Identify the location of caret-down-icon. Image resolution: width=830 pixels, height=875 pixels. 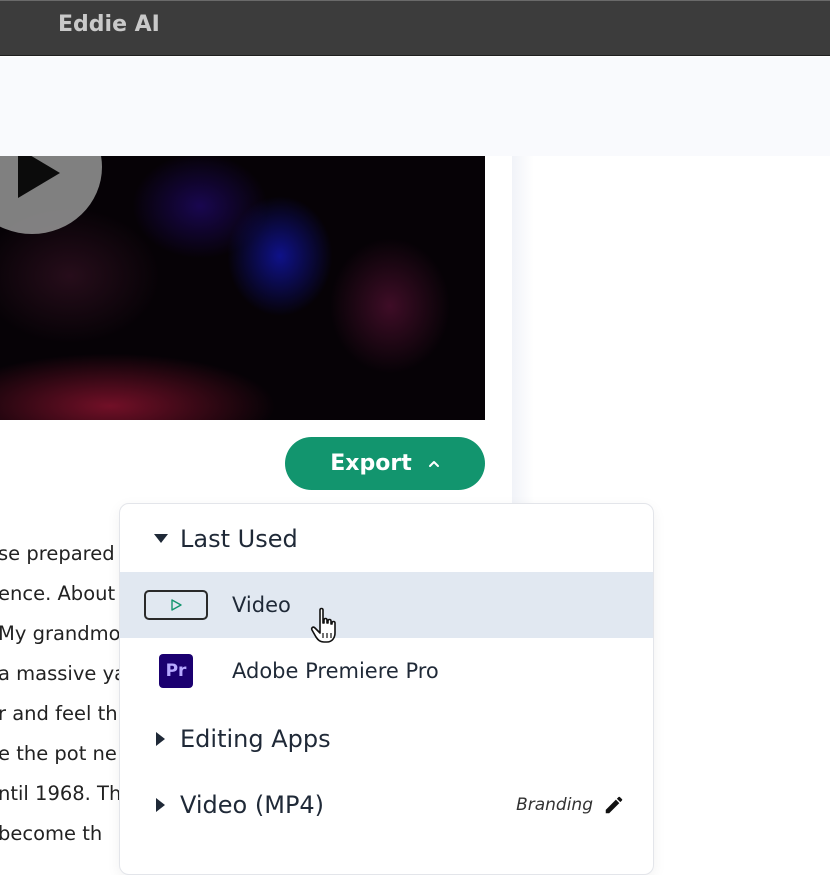
(161, 539).